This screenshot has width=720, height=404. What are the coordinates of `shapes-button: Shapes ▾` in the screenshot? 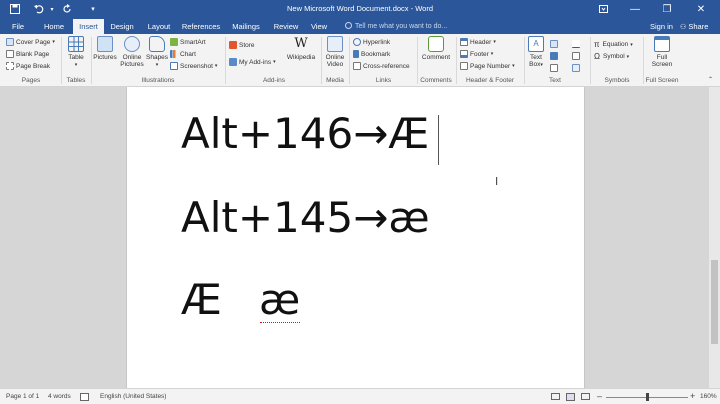 It's located at (157, 52).